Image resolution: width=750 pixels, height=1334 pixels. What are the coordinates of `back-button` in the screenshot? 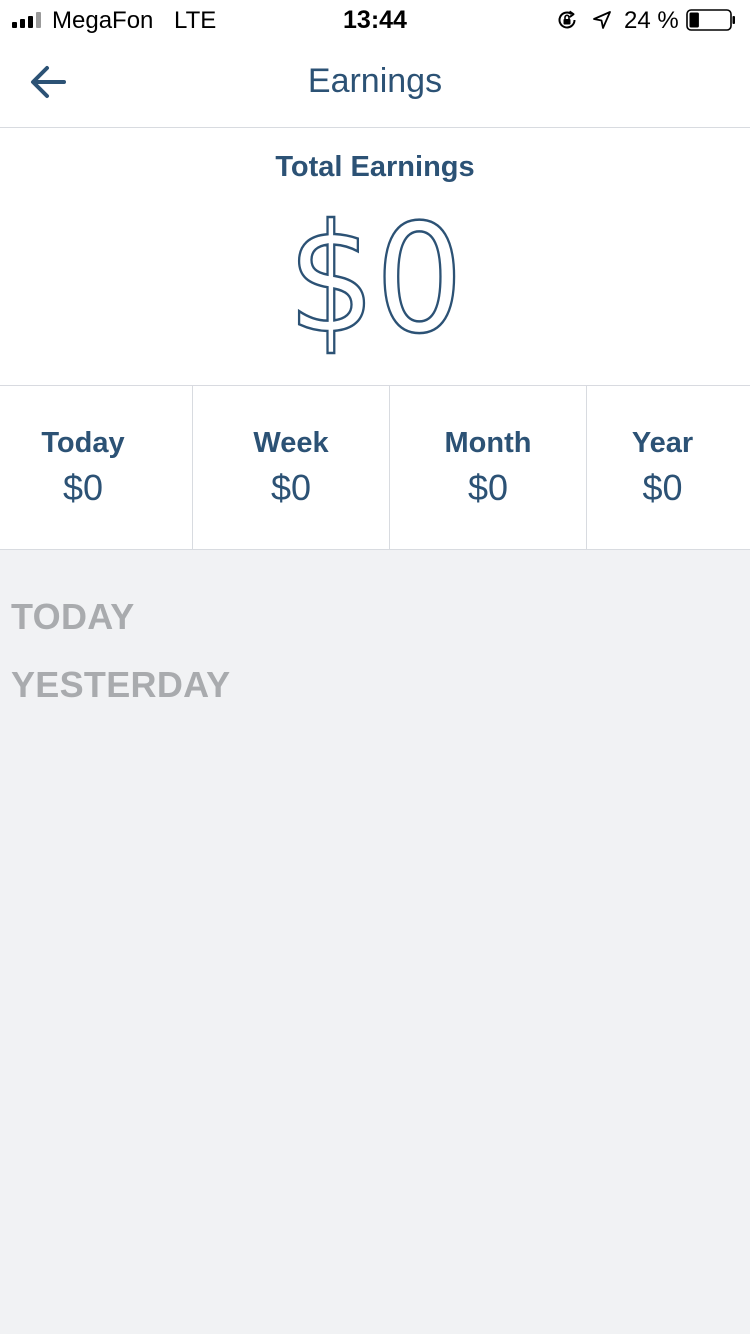 It's located at (48, 82).